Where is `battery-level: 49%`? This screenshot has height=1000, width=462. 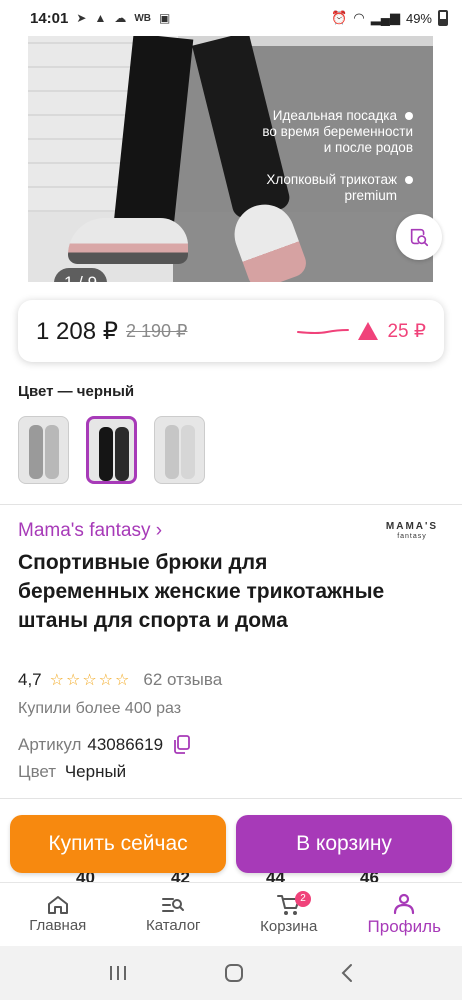
battery-level: 49% is located at coordinates (418, 18).